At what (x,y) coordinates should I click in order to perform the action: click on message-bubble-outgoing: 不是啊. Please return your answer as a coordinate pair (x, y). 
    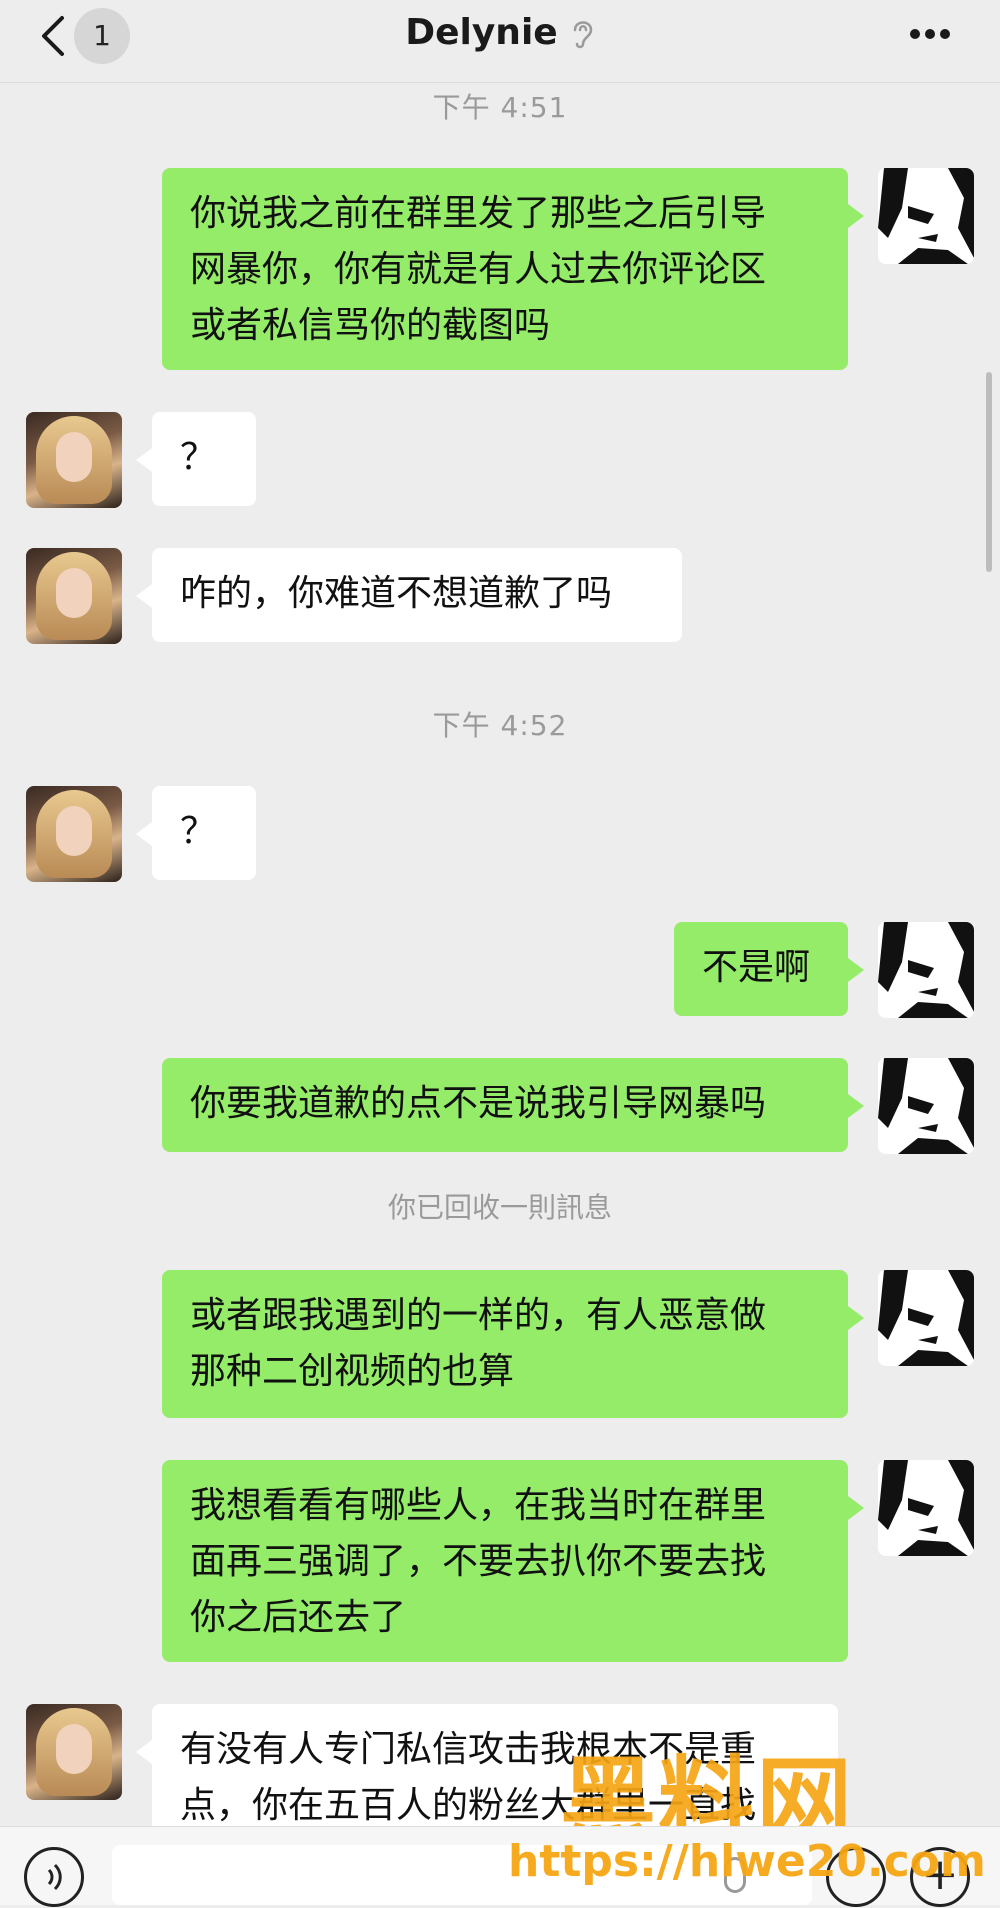
    Looking at the image, I should click on (769, 969).